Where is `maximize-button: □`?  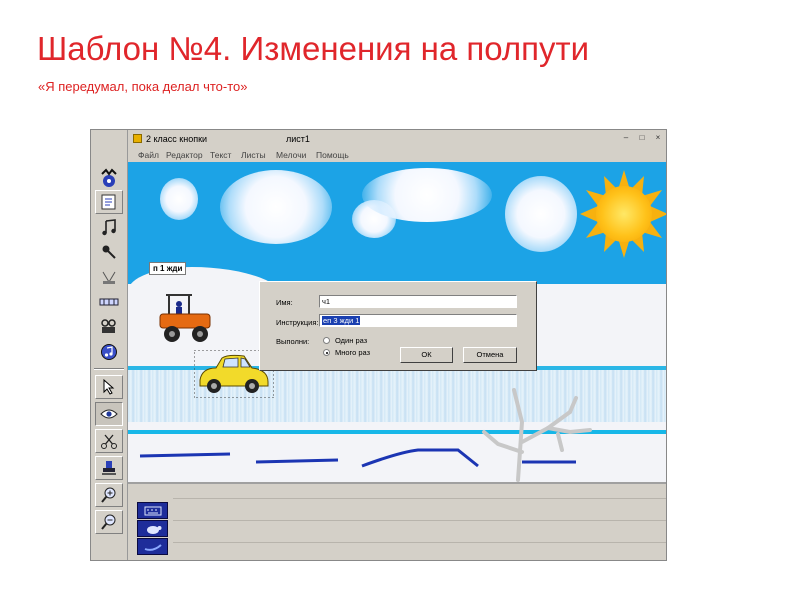
maximize-button: □ is located at coordinates (642, 138).